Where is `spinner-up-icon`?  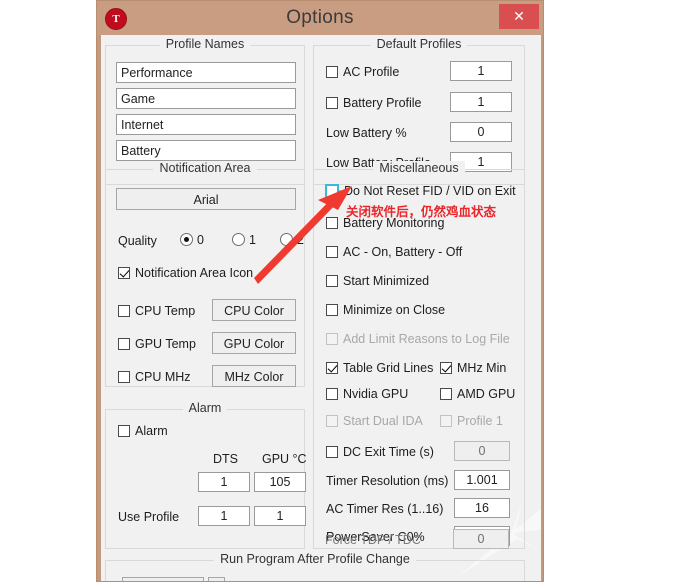 spinner-up-icon is located at coordinates (216, 579).